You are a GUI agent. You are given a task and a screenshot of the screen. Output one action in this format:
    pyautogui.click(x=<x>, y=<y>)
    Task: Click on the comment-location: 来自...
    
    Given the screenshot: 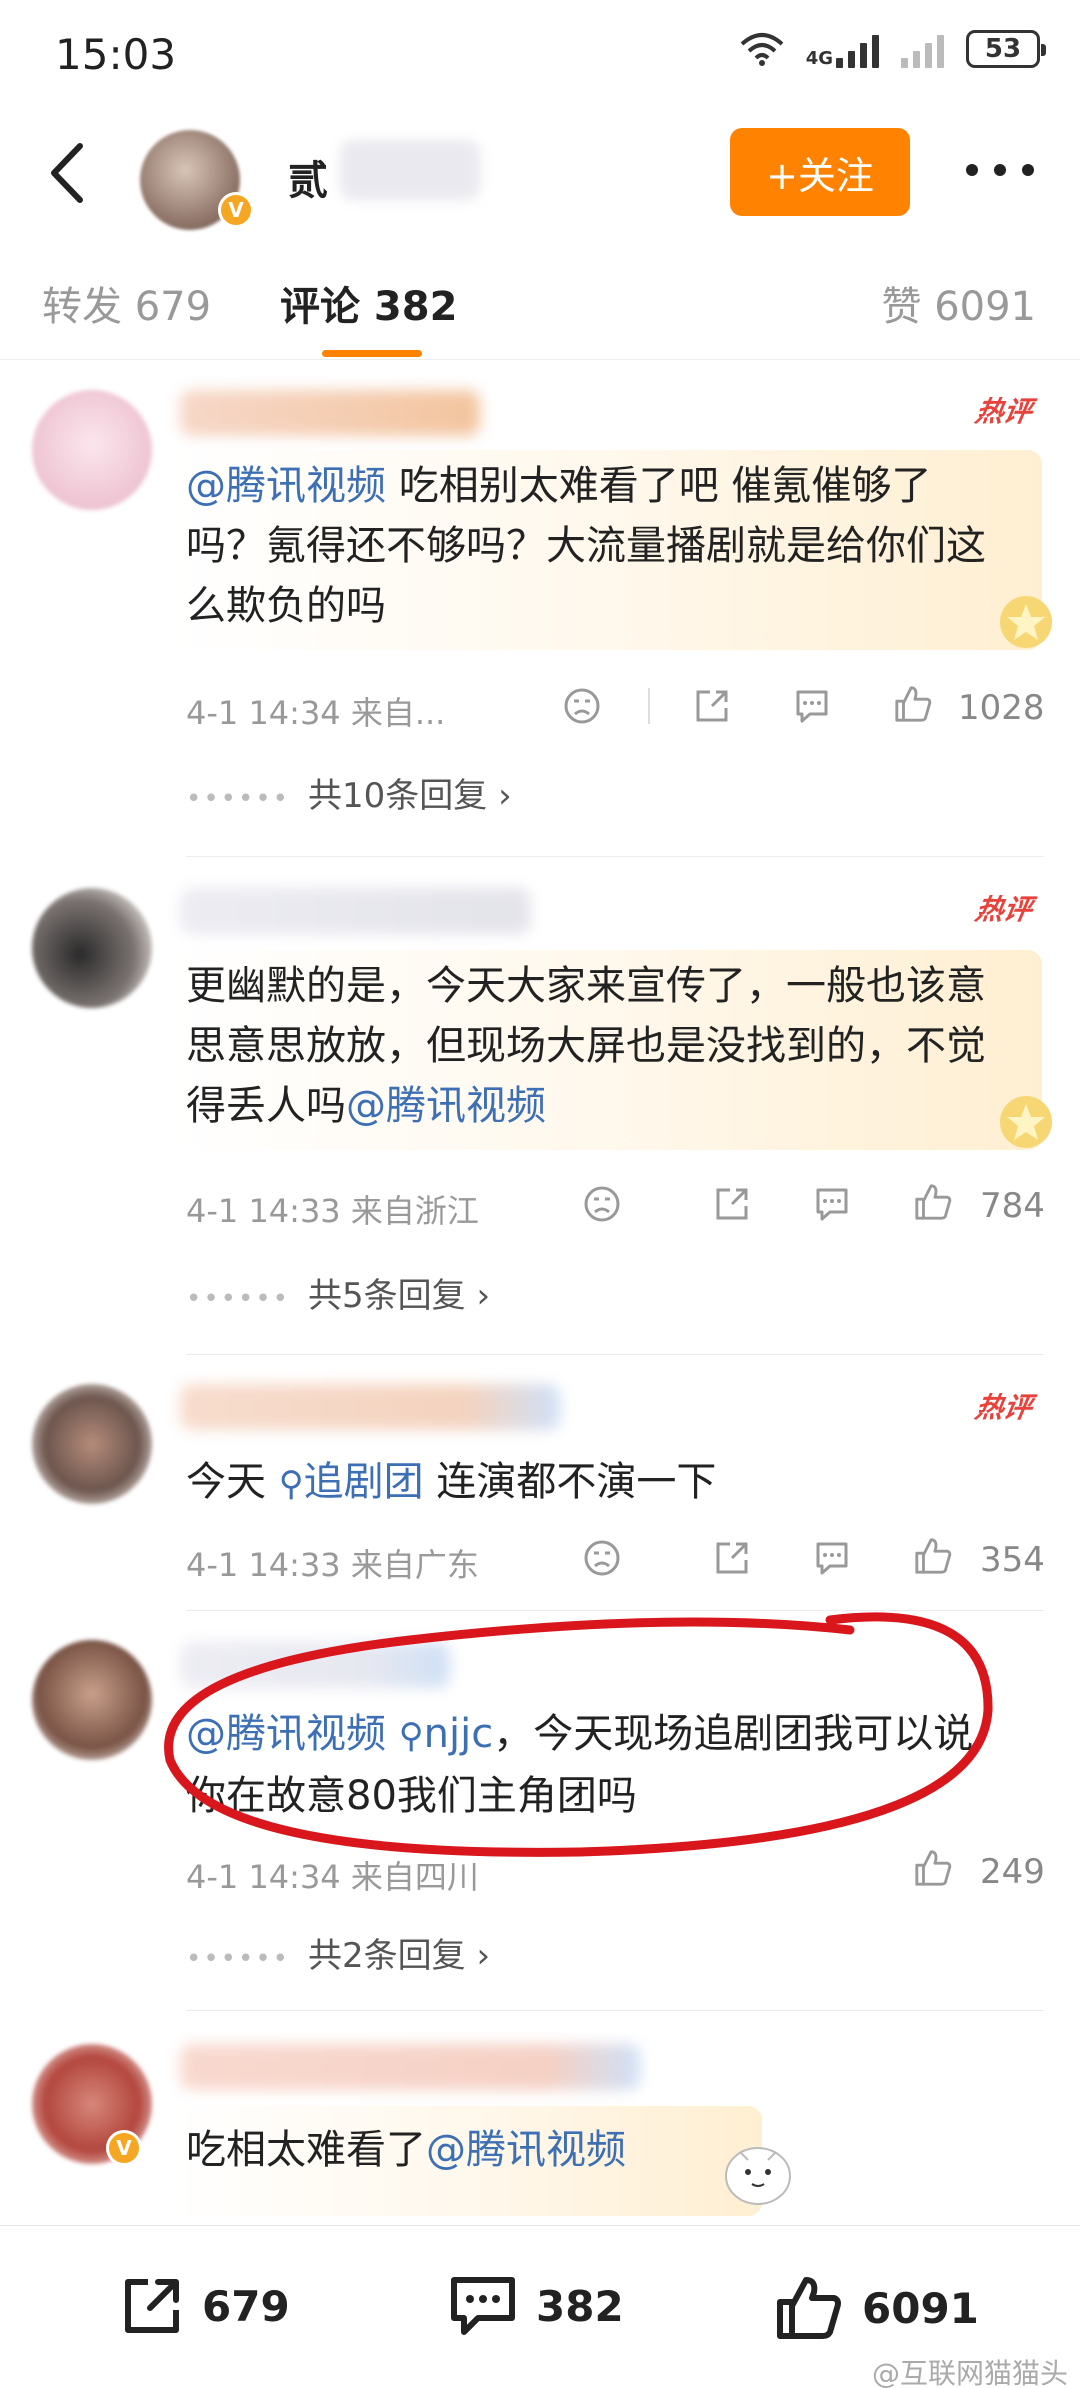 What is the action you would take?
    pyautogui.click(x=398, y=713)
    